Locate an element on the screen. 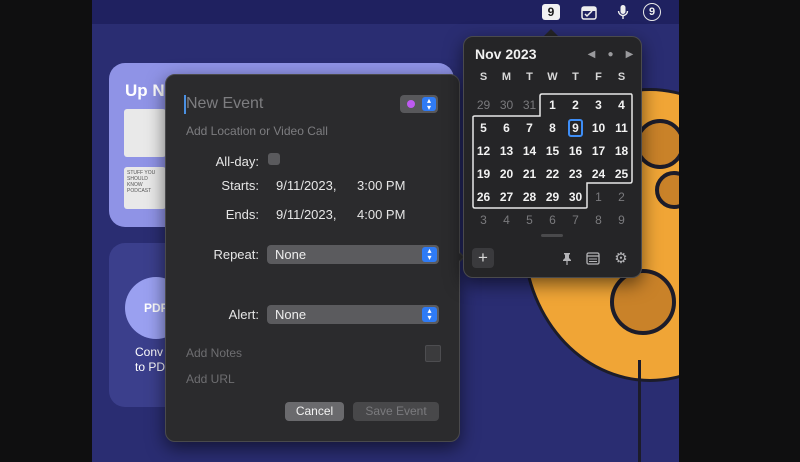 This screenshot has height=462, width=800. alert-select: None ▴ ▾ is located at coordinates (353, 314).